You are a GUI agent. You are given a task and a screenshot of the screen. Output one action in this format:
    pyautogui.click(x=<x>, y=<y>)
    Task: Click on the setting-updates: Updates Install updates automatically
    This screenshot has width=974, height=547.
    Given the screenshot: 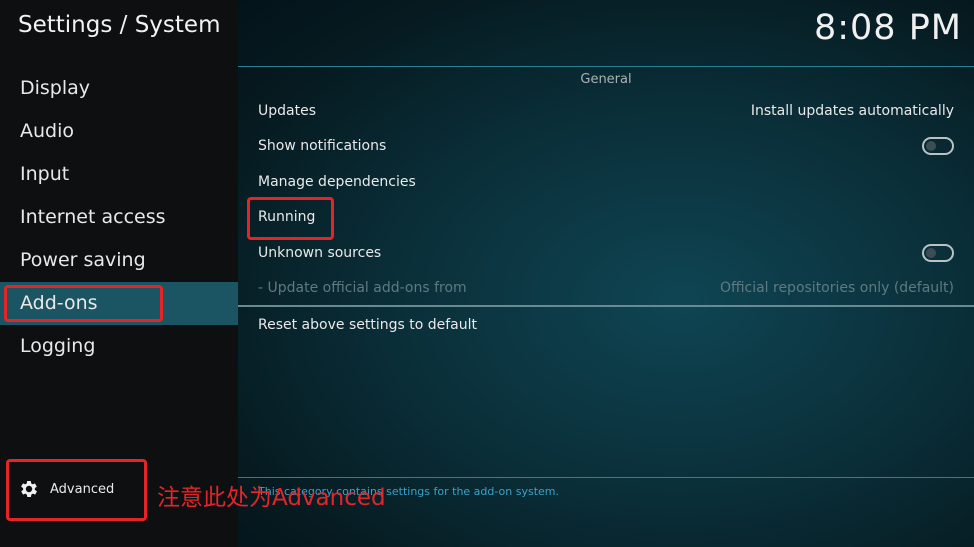 What is the action you would take?
    pyautogui.click(x=606, y=110)
    